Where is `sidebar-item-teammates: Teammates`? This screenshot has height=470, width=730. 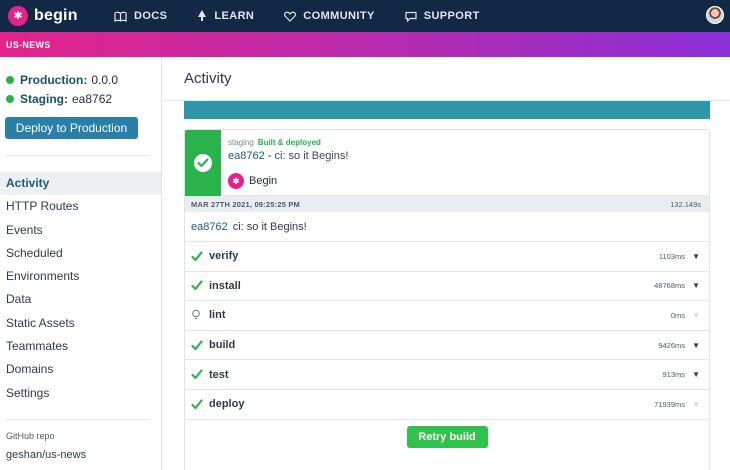 sidebar-item-teammates: Teammates is located at coordinates (80, 346).